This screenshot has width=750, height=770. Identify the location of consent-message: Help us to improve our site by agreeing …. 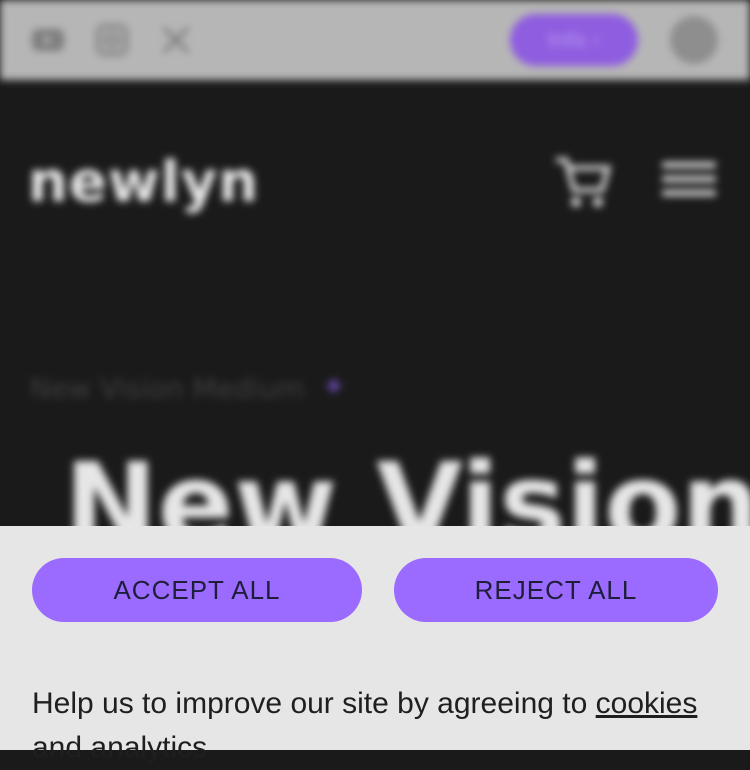
(382, 726).